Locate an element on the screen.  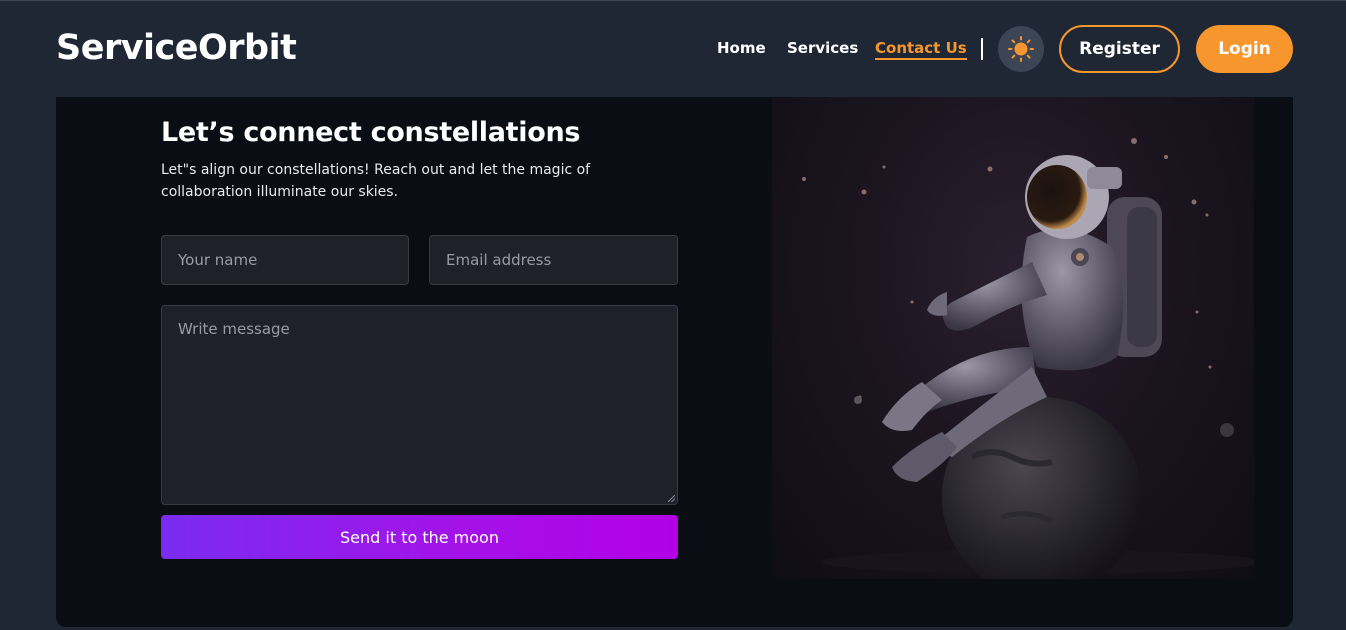
name-placeholder: Your name is located at coordinates (218, 260).